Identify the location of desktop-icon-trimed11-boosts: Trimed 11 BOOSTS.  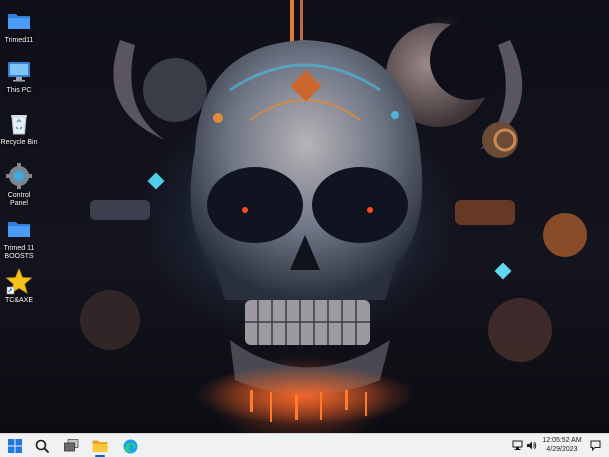
(19, 238).